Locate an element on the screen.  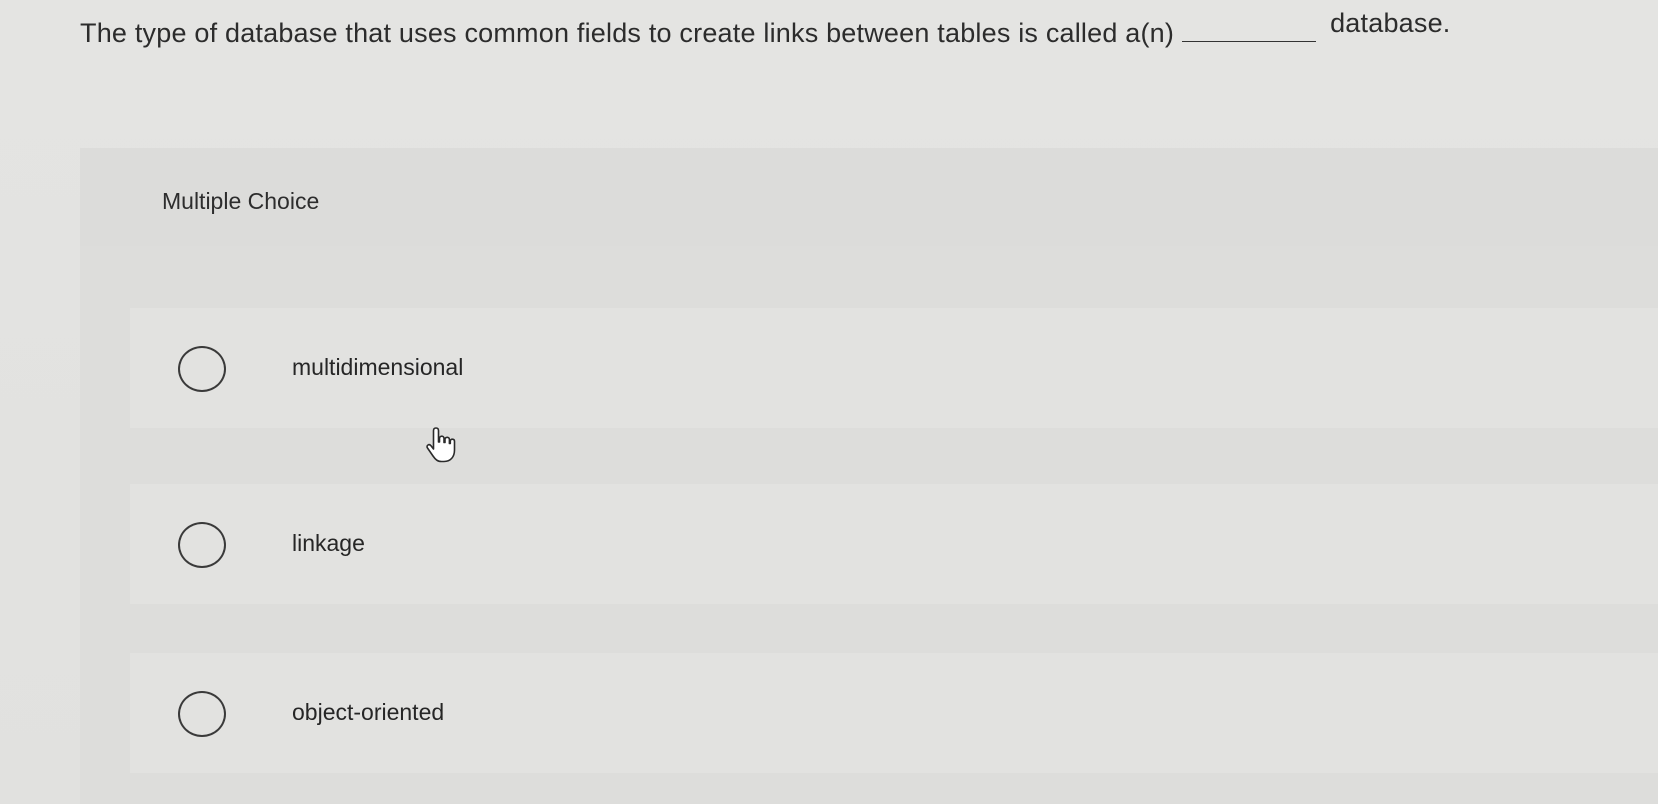
question-suffix: database. is located at coordinates (1390, 23).